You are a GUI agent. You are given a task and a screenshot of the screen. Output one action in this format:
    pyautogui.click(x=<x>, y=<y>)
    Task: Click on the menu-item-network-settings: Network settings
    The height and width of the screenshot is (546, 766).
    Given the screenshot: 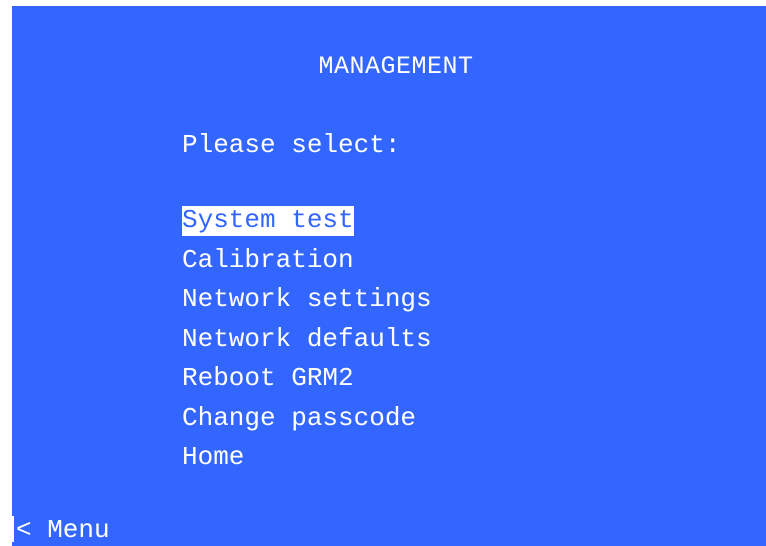 What is the action you would take?
    pyautogui.click(x=307, y=305)
    